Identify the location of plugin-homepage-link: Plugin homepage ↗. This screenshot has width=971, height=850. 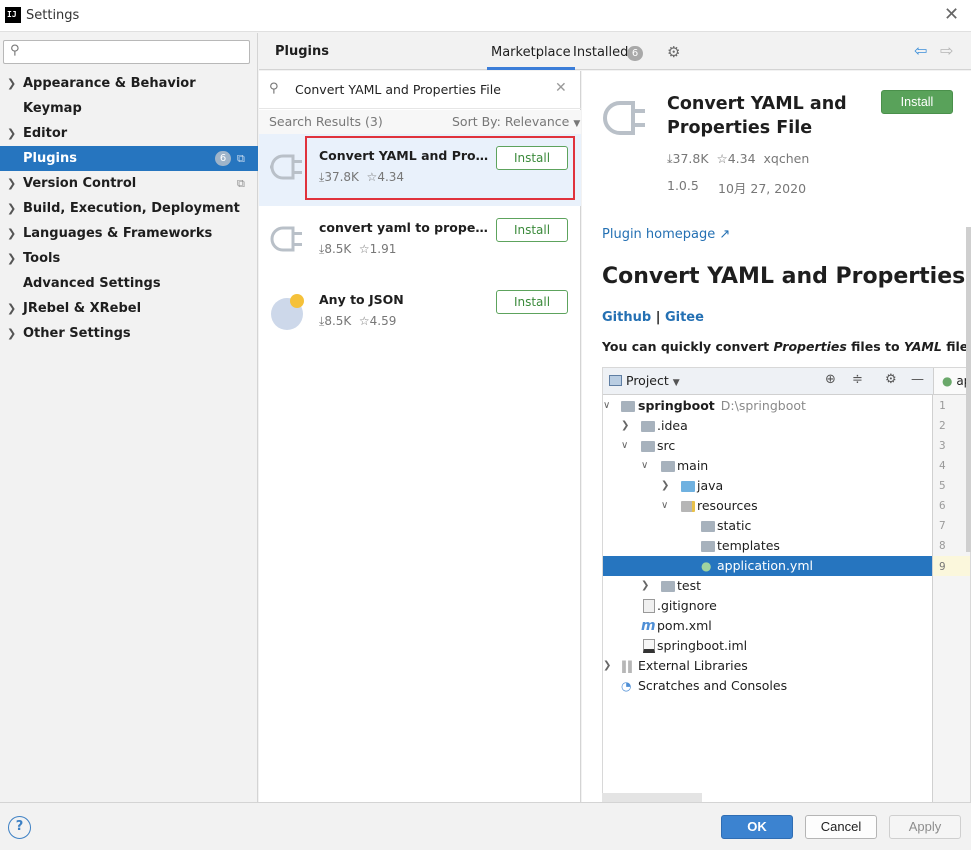
(666, 234).